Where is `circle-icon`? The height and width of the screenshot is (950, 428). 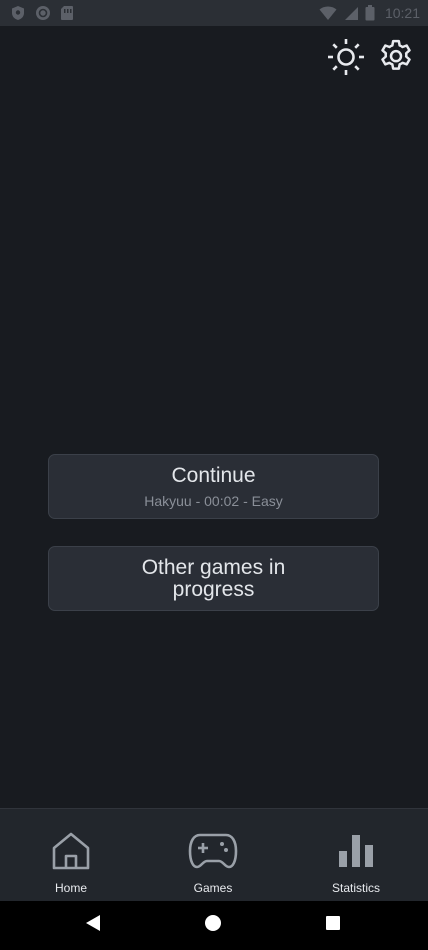 circle-icon is located at coordinates (43, 13).